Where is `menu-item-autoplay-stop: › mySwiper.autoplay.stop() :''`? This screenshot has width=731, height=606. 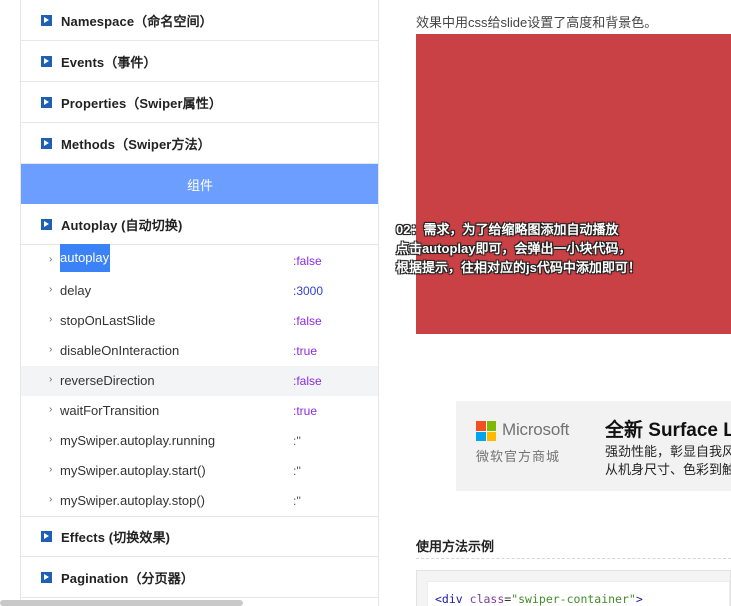
menu-item-autoplay-stop: › mySwiper.autoplay.stop() :'' is located at coordinates (199, 501).